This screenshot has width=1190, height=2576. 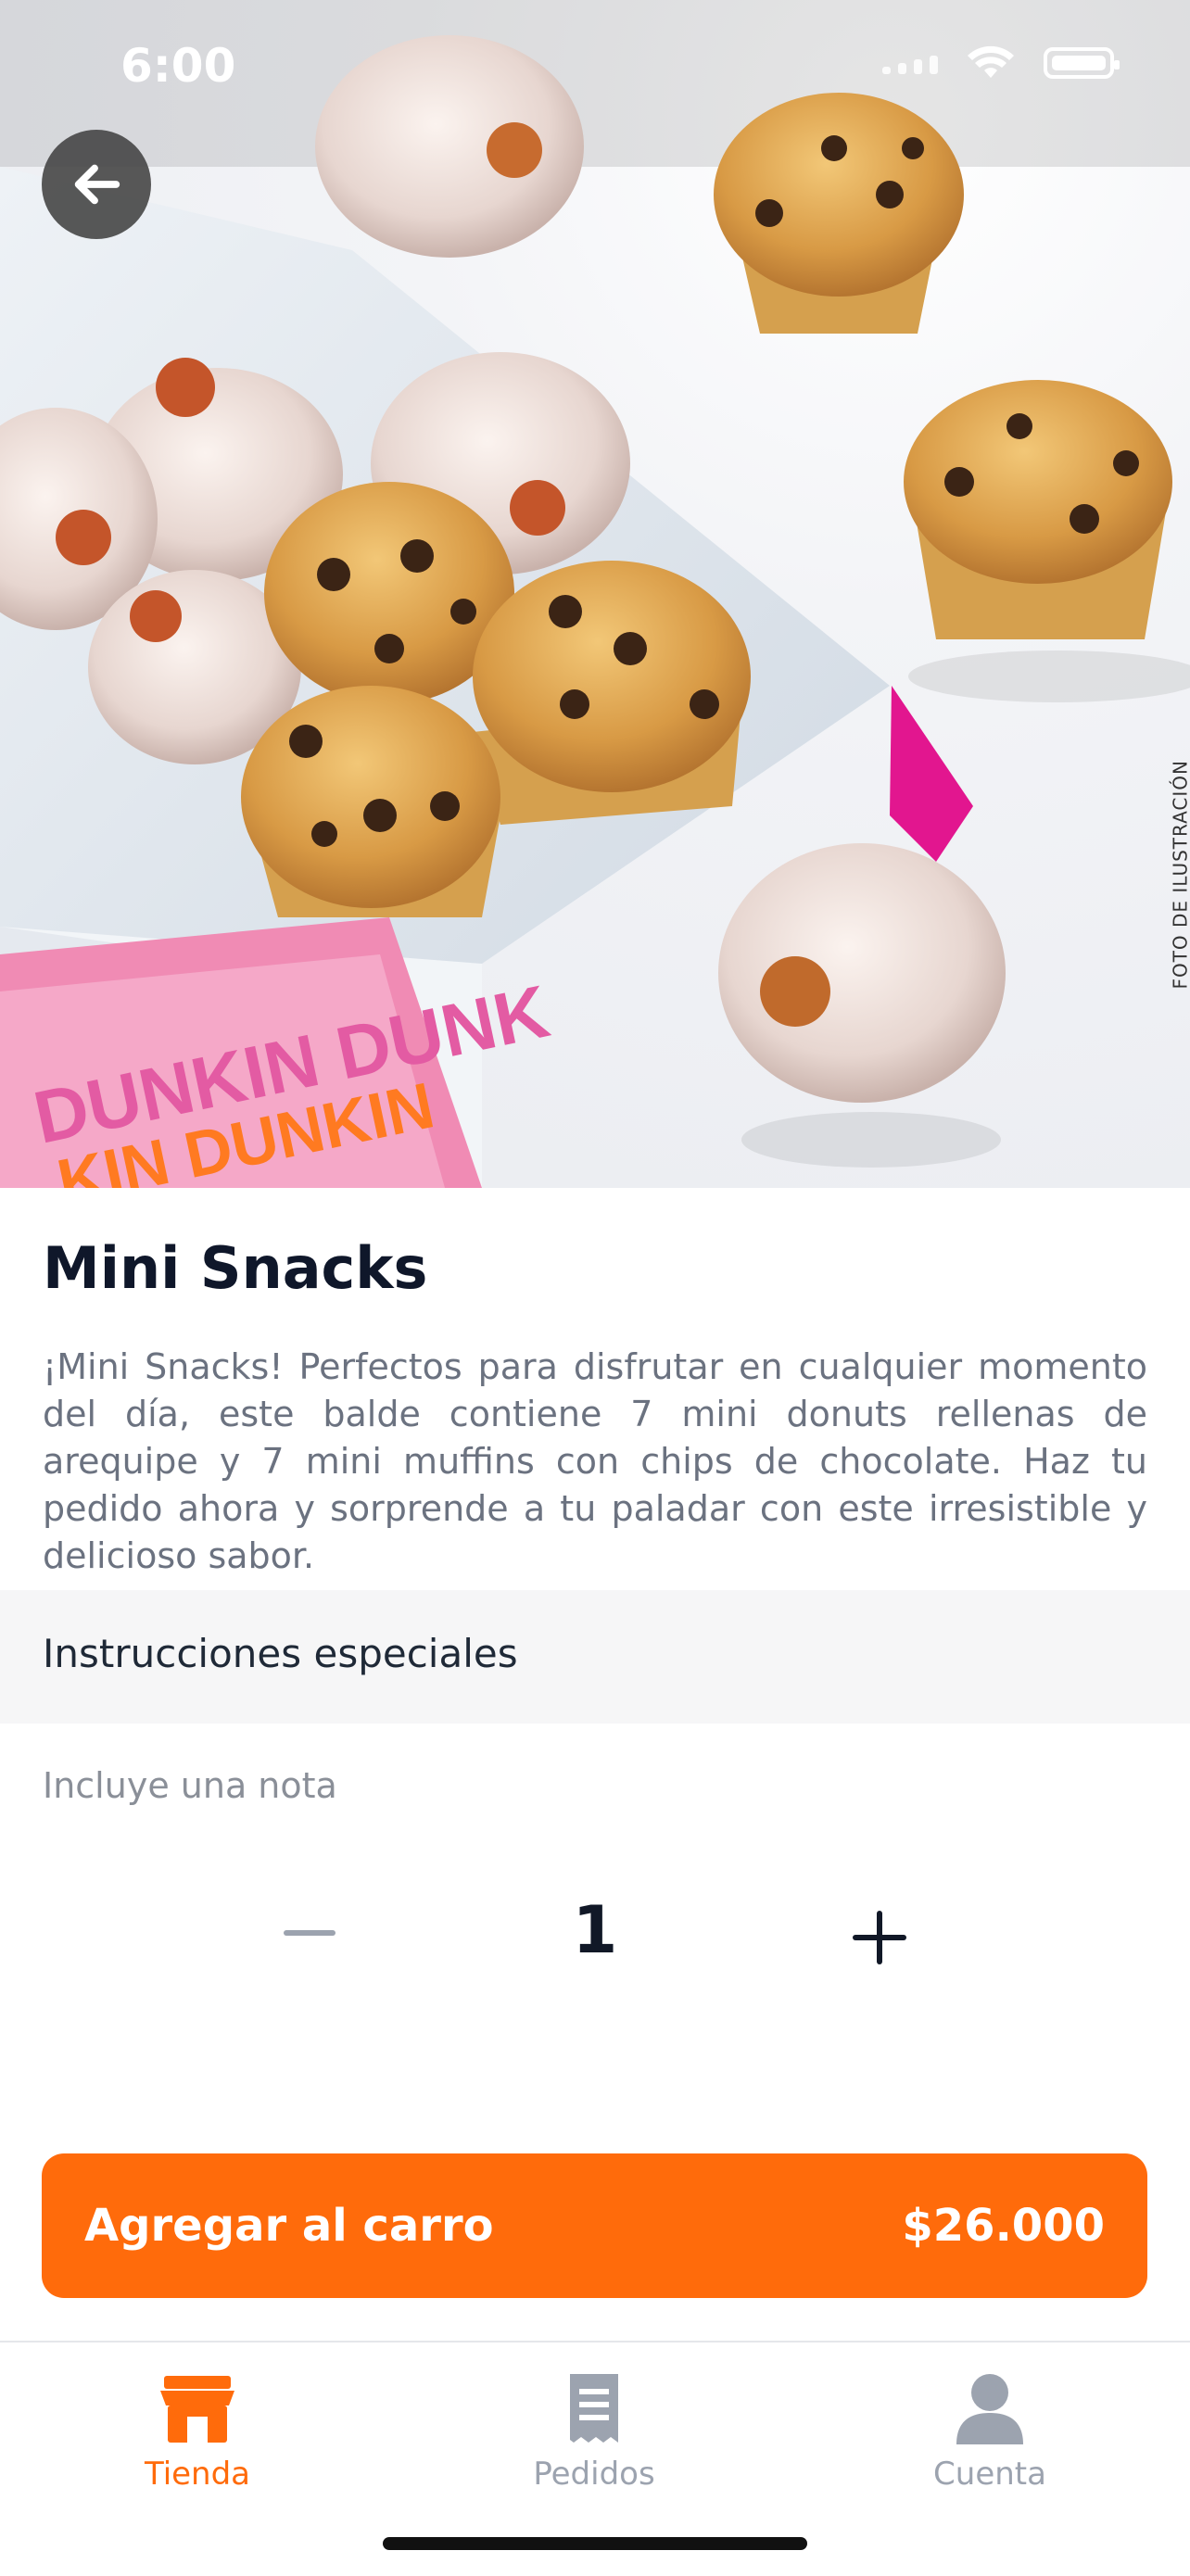 I want to click on hero-caption: FOTO DE ILUSTRACIÓN, so click(x=1180, y=875).